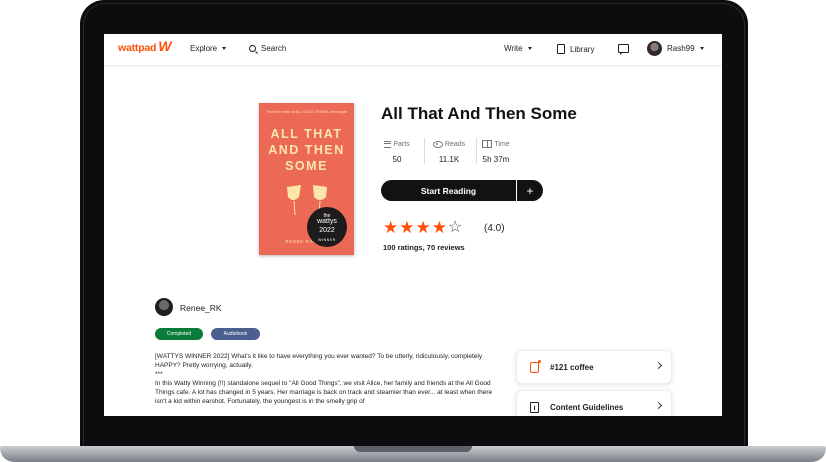 The height and width of the screenshot is (462, 826). What do you see at coordinates (235, 334) in the screenshot?
I see `tag-audiobook: Audiobook` at bounding box center [235, 334].